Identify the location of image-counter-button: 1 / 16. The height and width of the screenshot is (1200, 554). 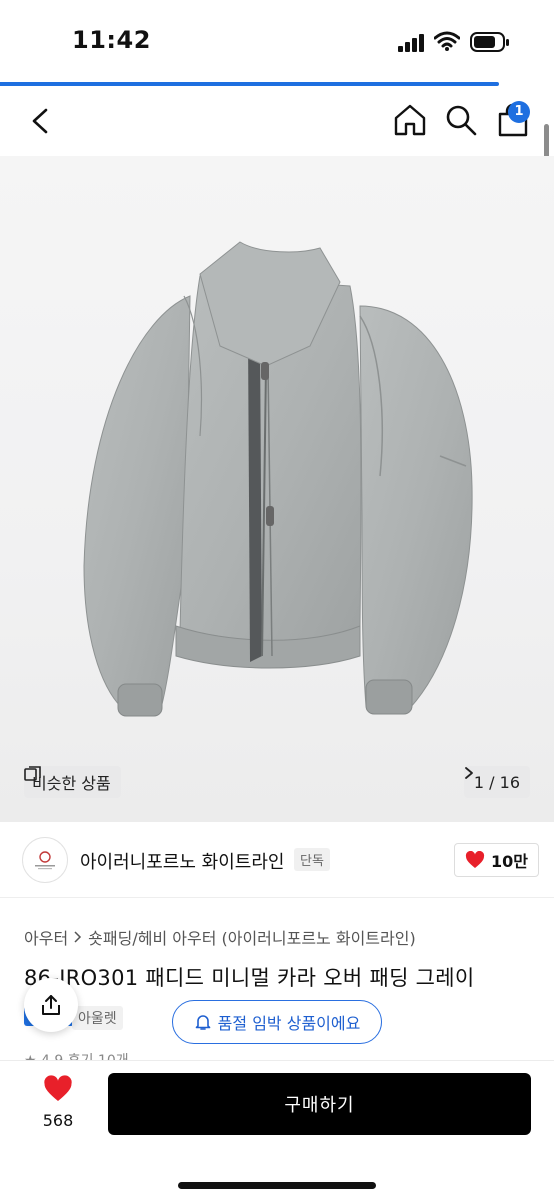
(496, 782).